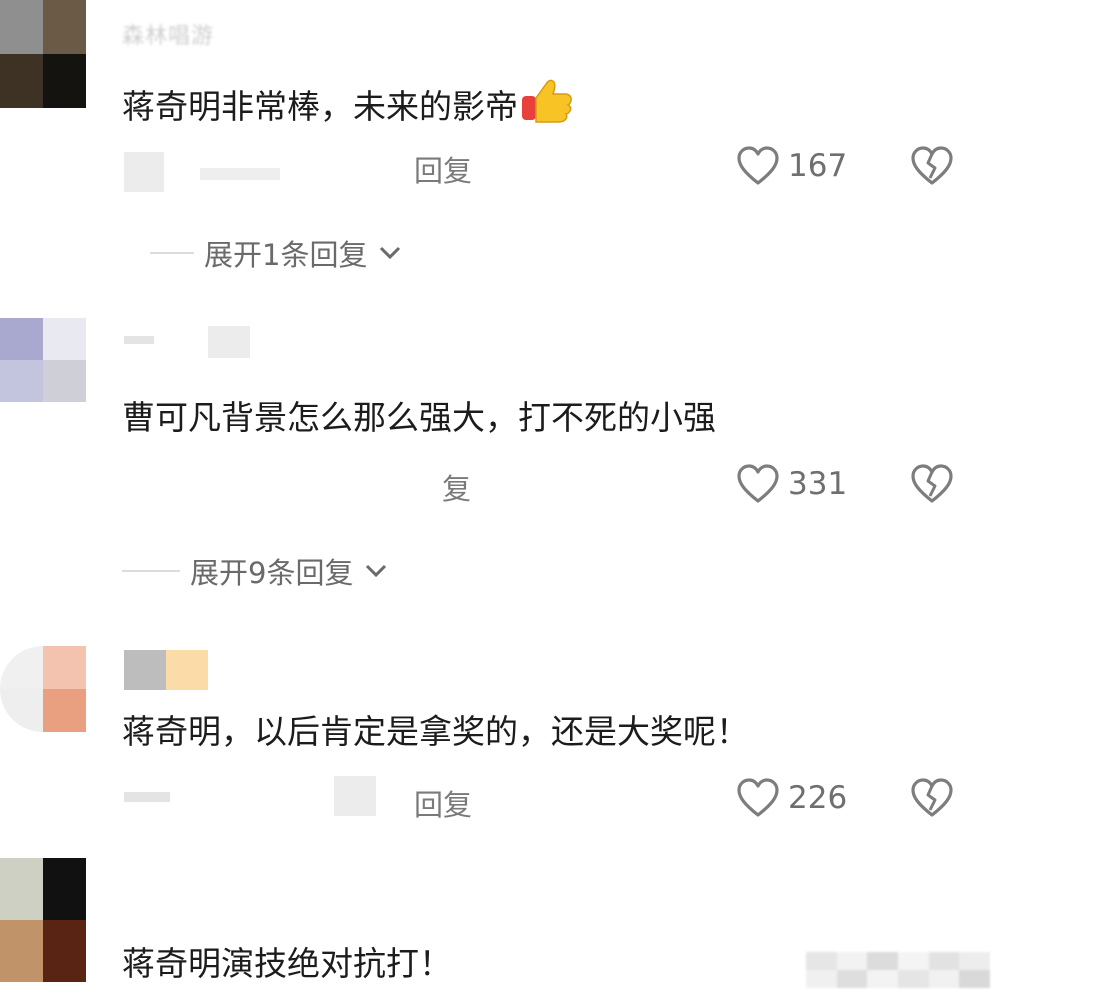 This screenshot has height=996, width=1108. Describe the element at coordinates (287, 963) in the screenshot. I see `comment-text: 蒋奇明演技绝对抗打！` at that location.